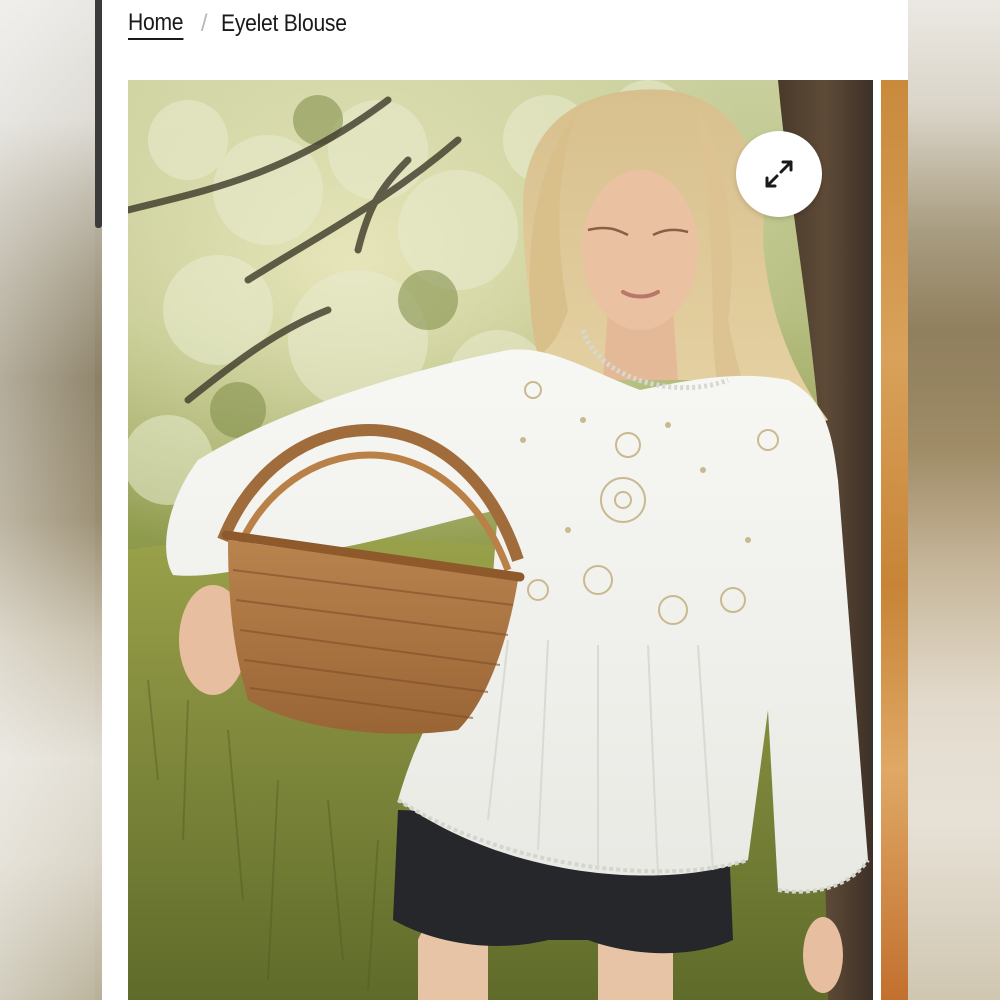 The image size is (1000, 1000). I want to click on left-background-shade, so click(47, 500).